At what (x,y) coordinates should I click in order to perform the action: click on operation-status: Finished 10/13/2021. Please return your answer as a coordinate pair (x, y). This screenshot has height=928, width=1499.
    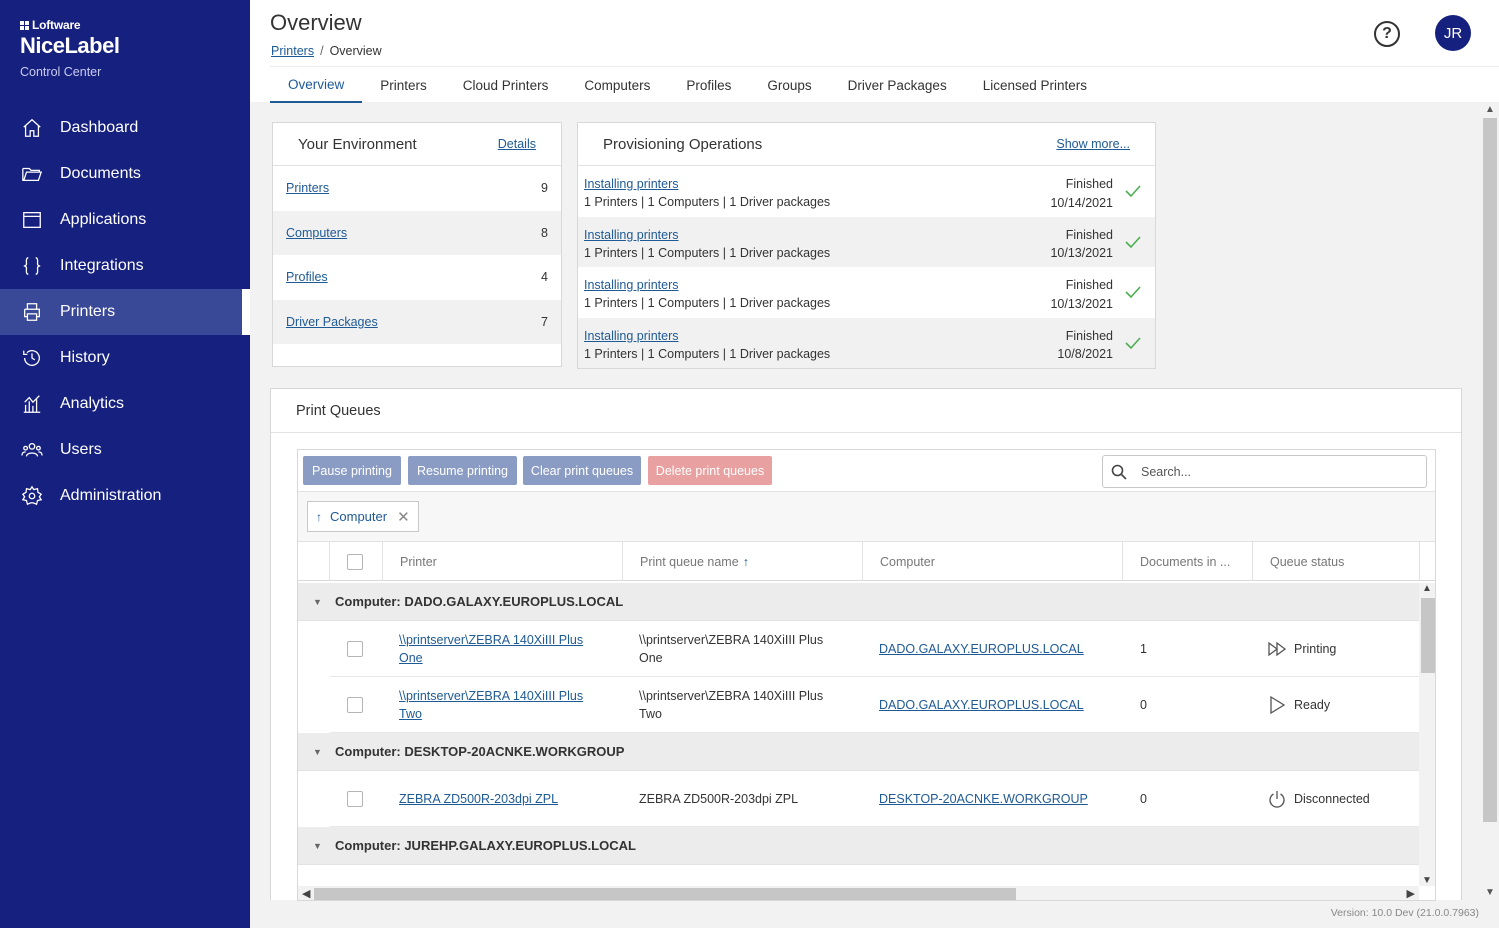
    Looking at the image, I should click on (1081, 244).